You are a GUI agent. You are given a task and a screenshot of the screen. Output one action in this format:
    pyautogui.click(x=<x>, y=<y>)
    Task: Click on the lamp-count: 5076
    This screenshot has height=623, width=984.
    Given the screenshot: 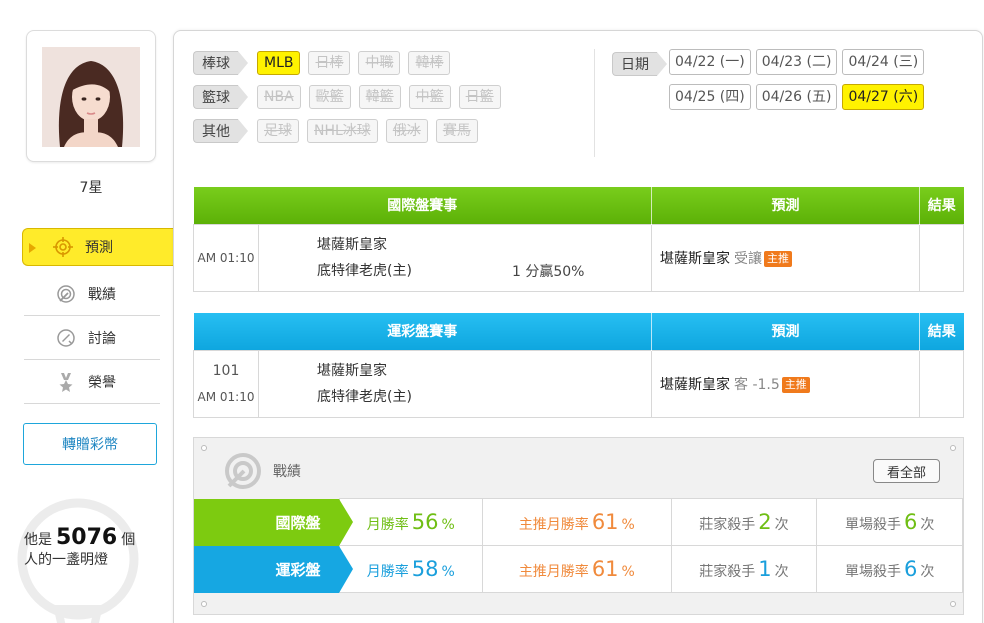 What is the action you would take?
    pyautogui.click(x=87, y=537)
    